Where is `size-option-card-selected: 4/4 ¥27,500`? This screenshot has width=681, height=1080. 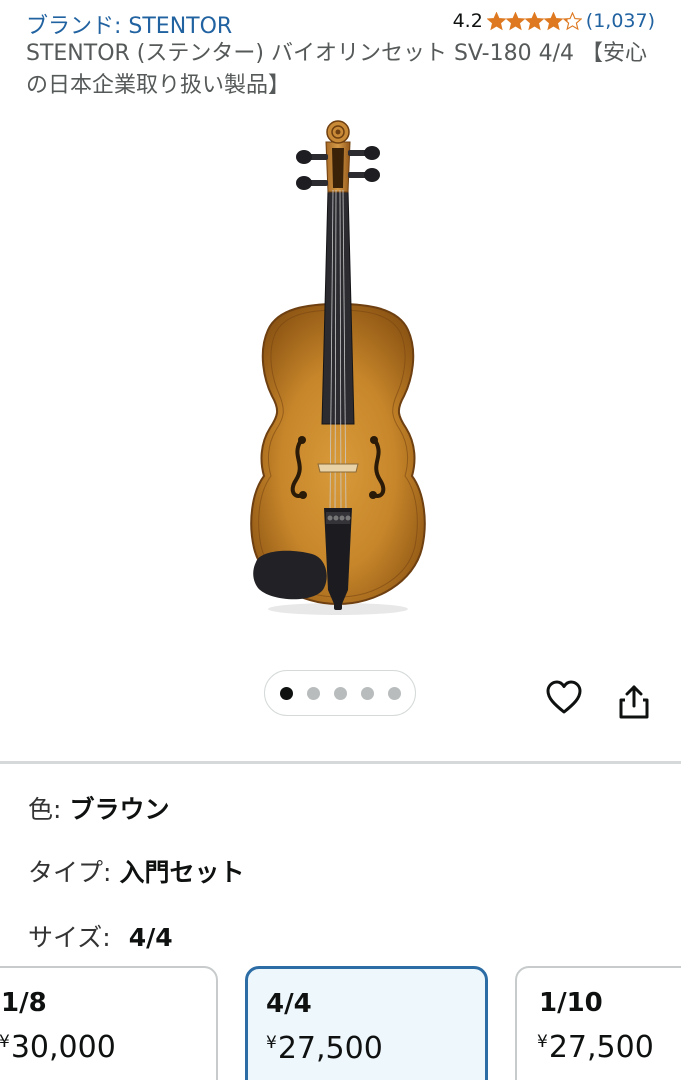
size-option-card-selected: 4/4 ¥27,500 is located at coordinates (366, 1023).